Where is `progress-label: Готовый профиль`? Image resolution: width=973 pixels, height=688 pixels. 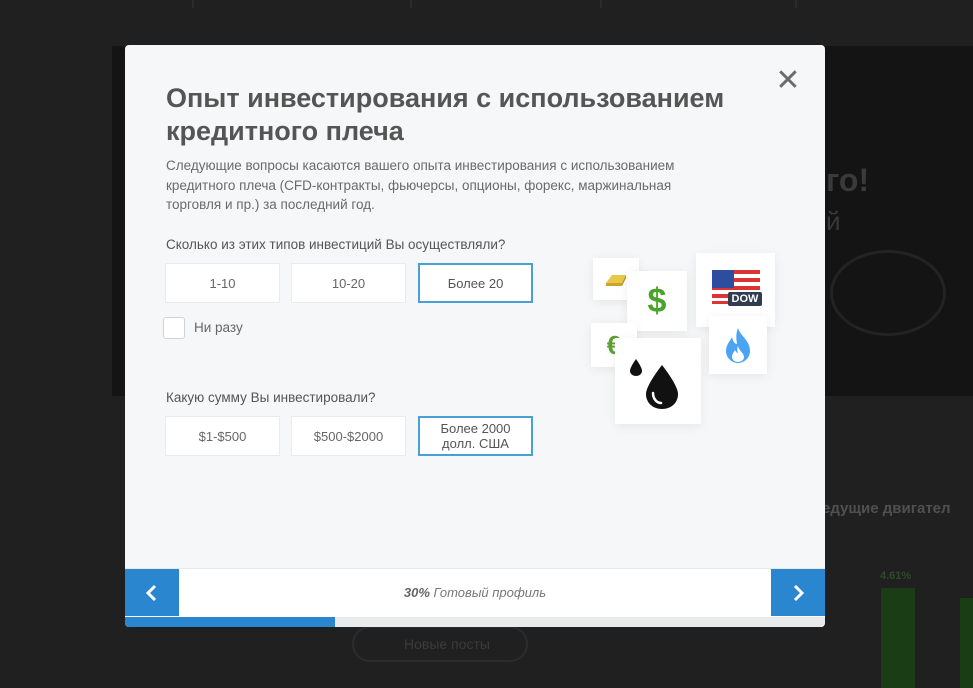
progress-label: Готовый профиль is located at coordinates (490, 592).